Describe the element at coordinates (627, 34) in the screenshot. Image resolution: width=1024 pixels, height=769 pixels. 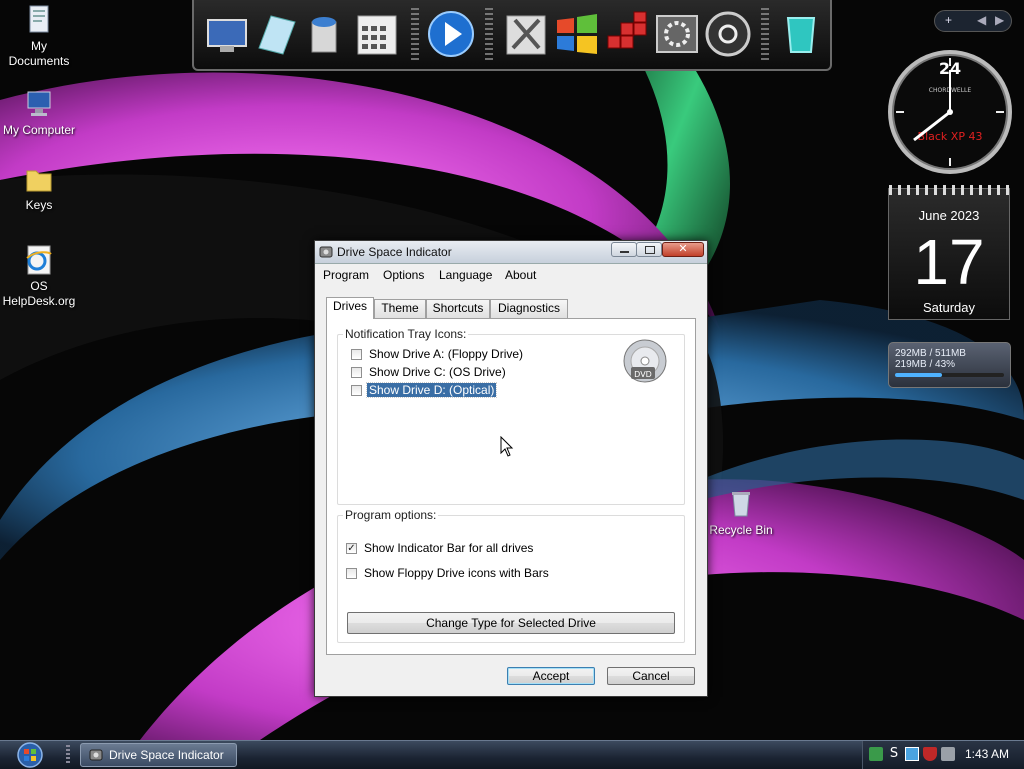
I see `registry-icon` at that location.